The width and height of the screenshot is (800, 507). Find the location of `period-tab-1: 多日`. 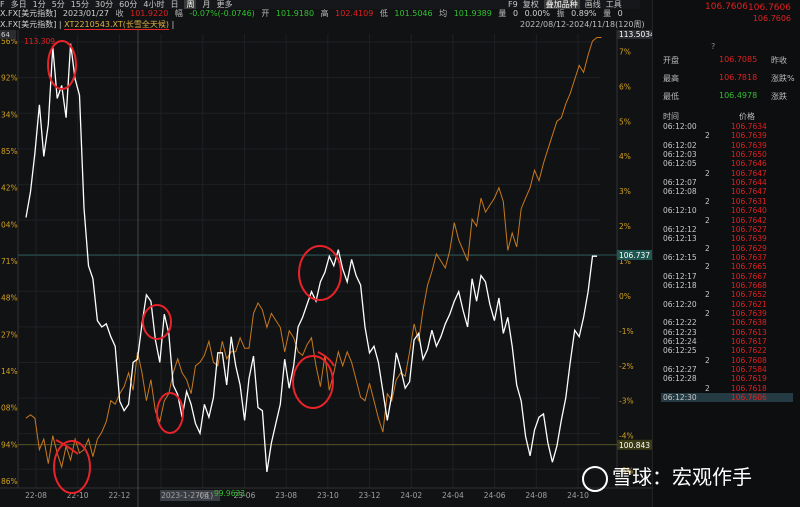

period-tab-1: 多日 is located at coordinates (19, 4).